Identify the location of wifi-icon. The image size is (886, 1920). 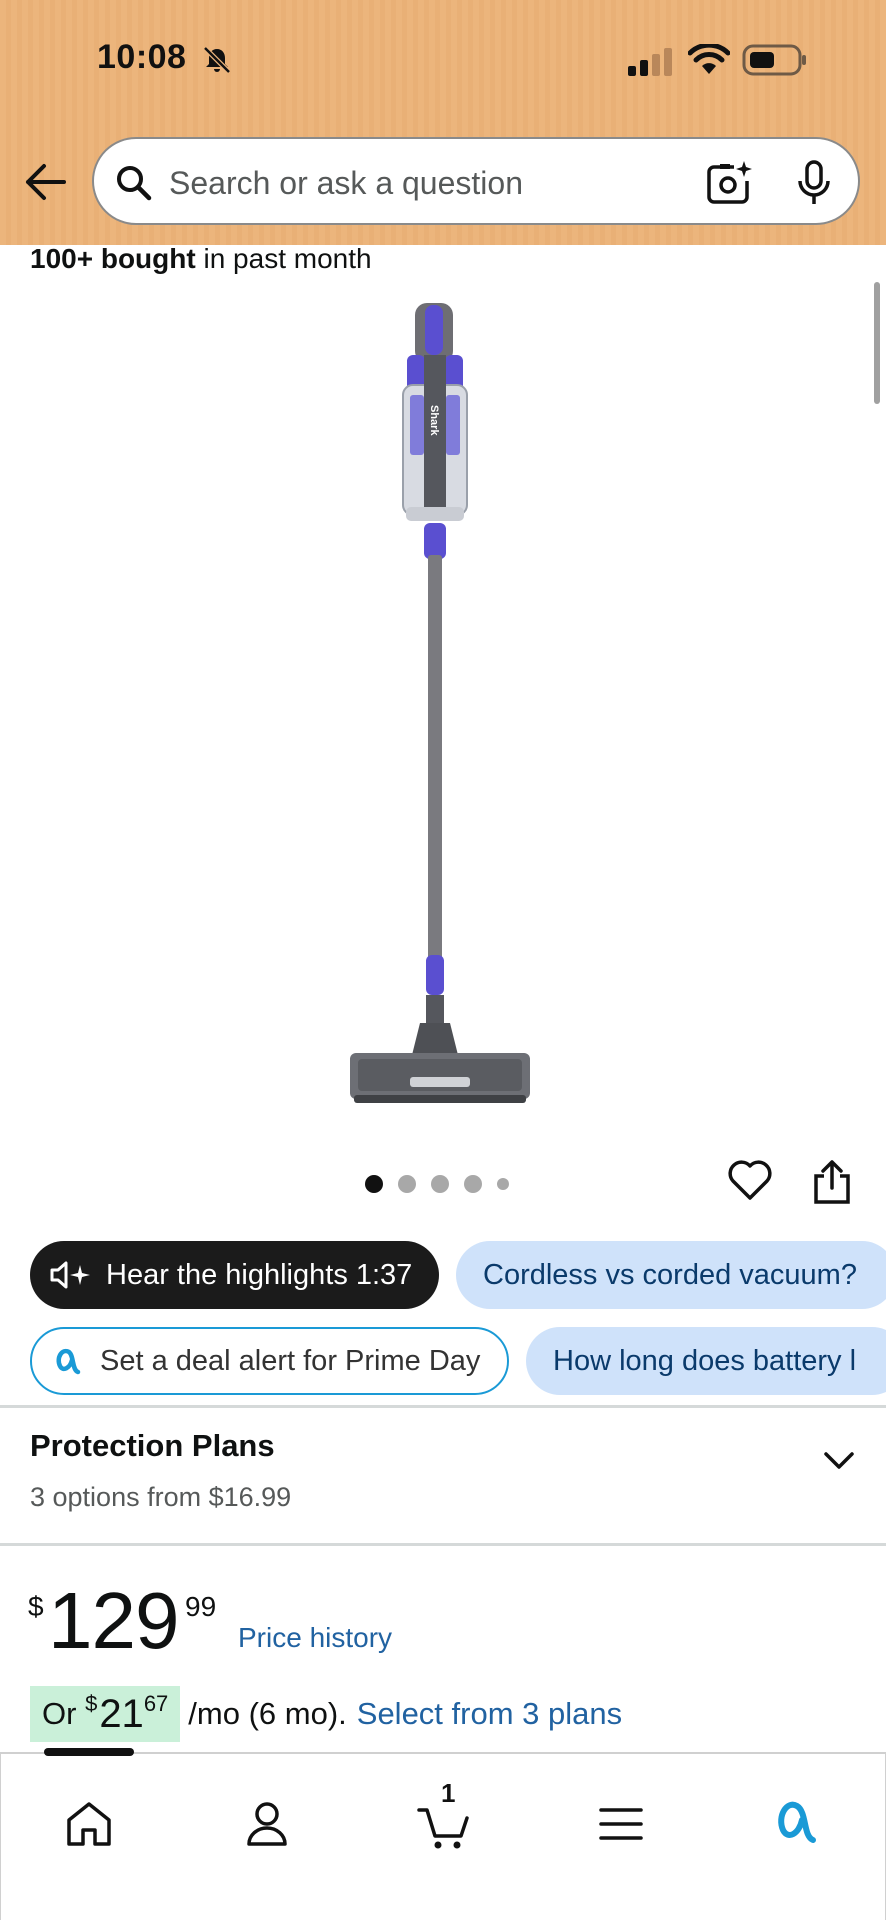
(709, 59).